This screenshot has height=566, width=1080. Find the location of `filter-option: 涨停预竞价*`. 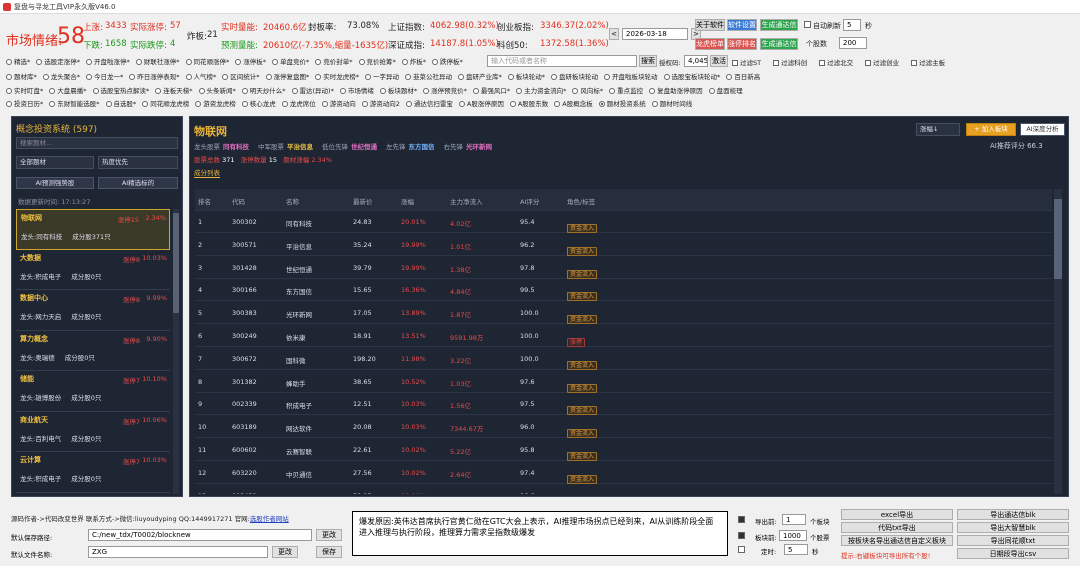

filter-option: 涨停预竞价* is located at coordinates (445, 90).